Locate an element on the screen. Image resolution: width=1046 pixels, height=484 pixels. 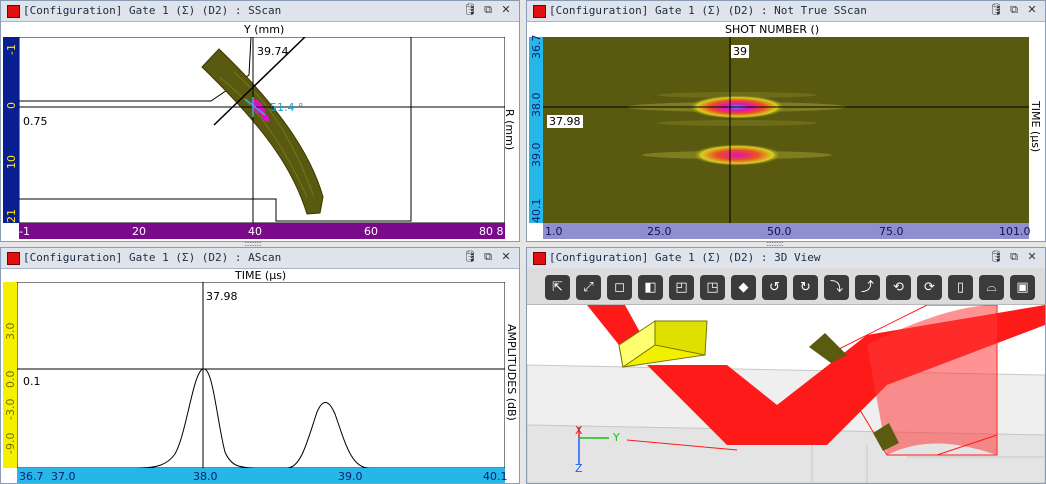
probe-tool-icon: ⌓ is located at coordinates (991, 287).